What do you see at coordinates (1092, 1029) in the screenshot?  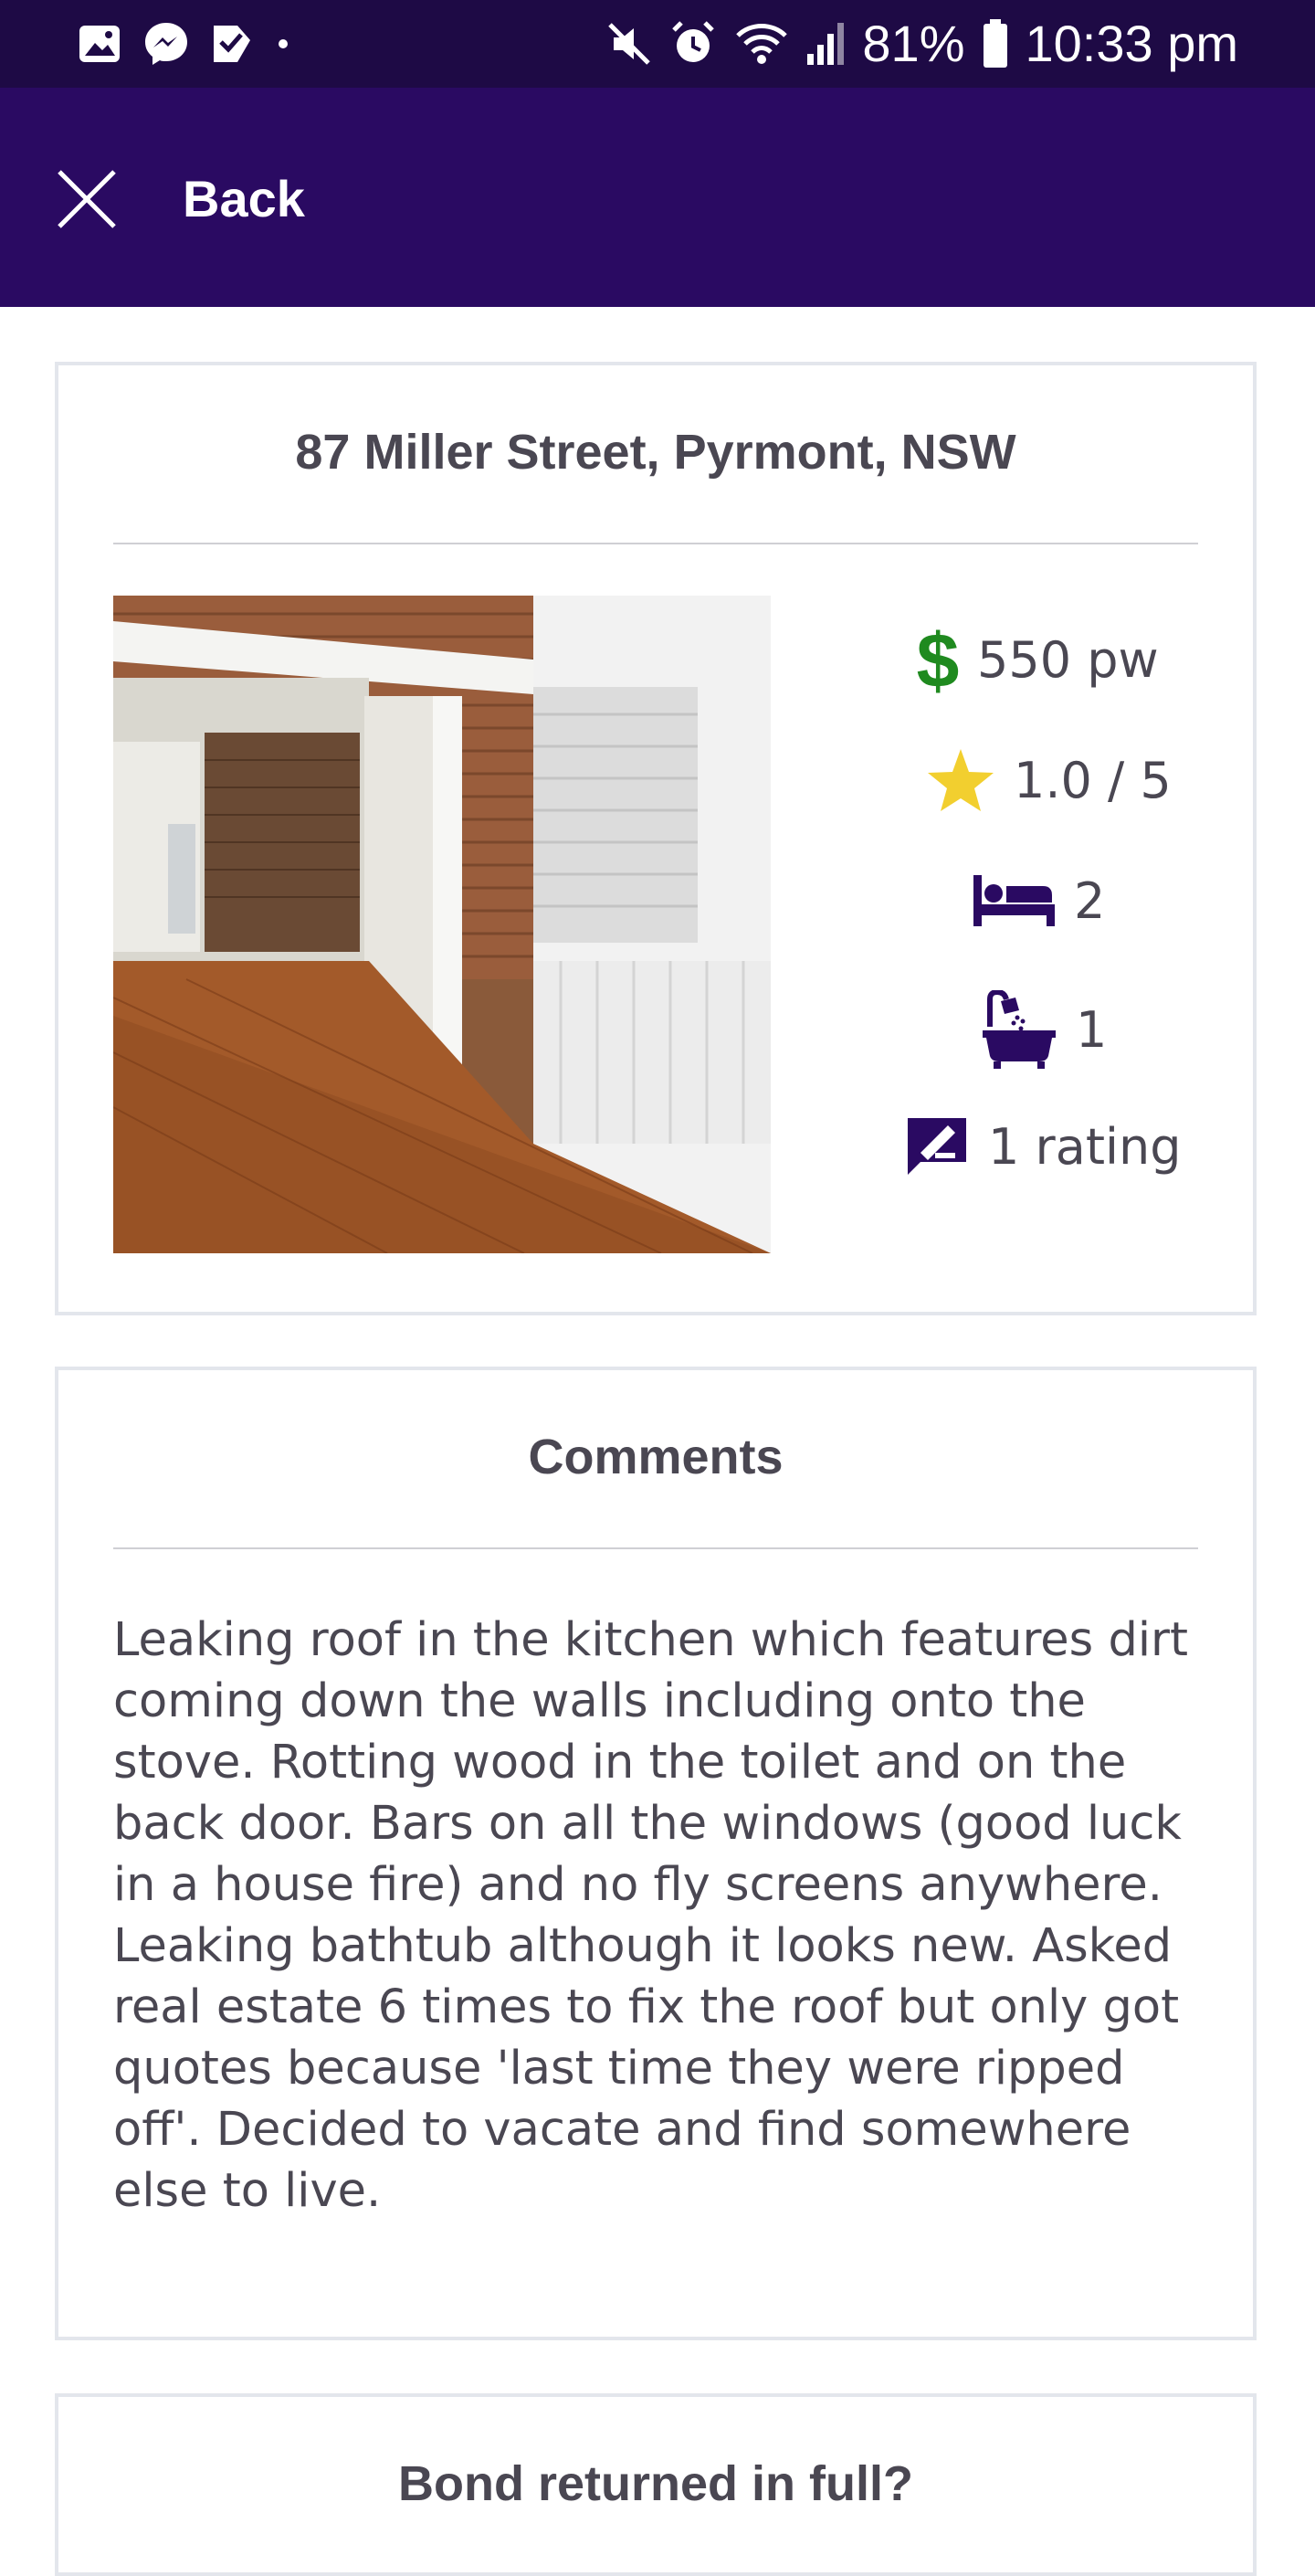 I see `bathrooms-value: 1` at bounding box center [1092, 1029].